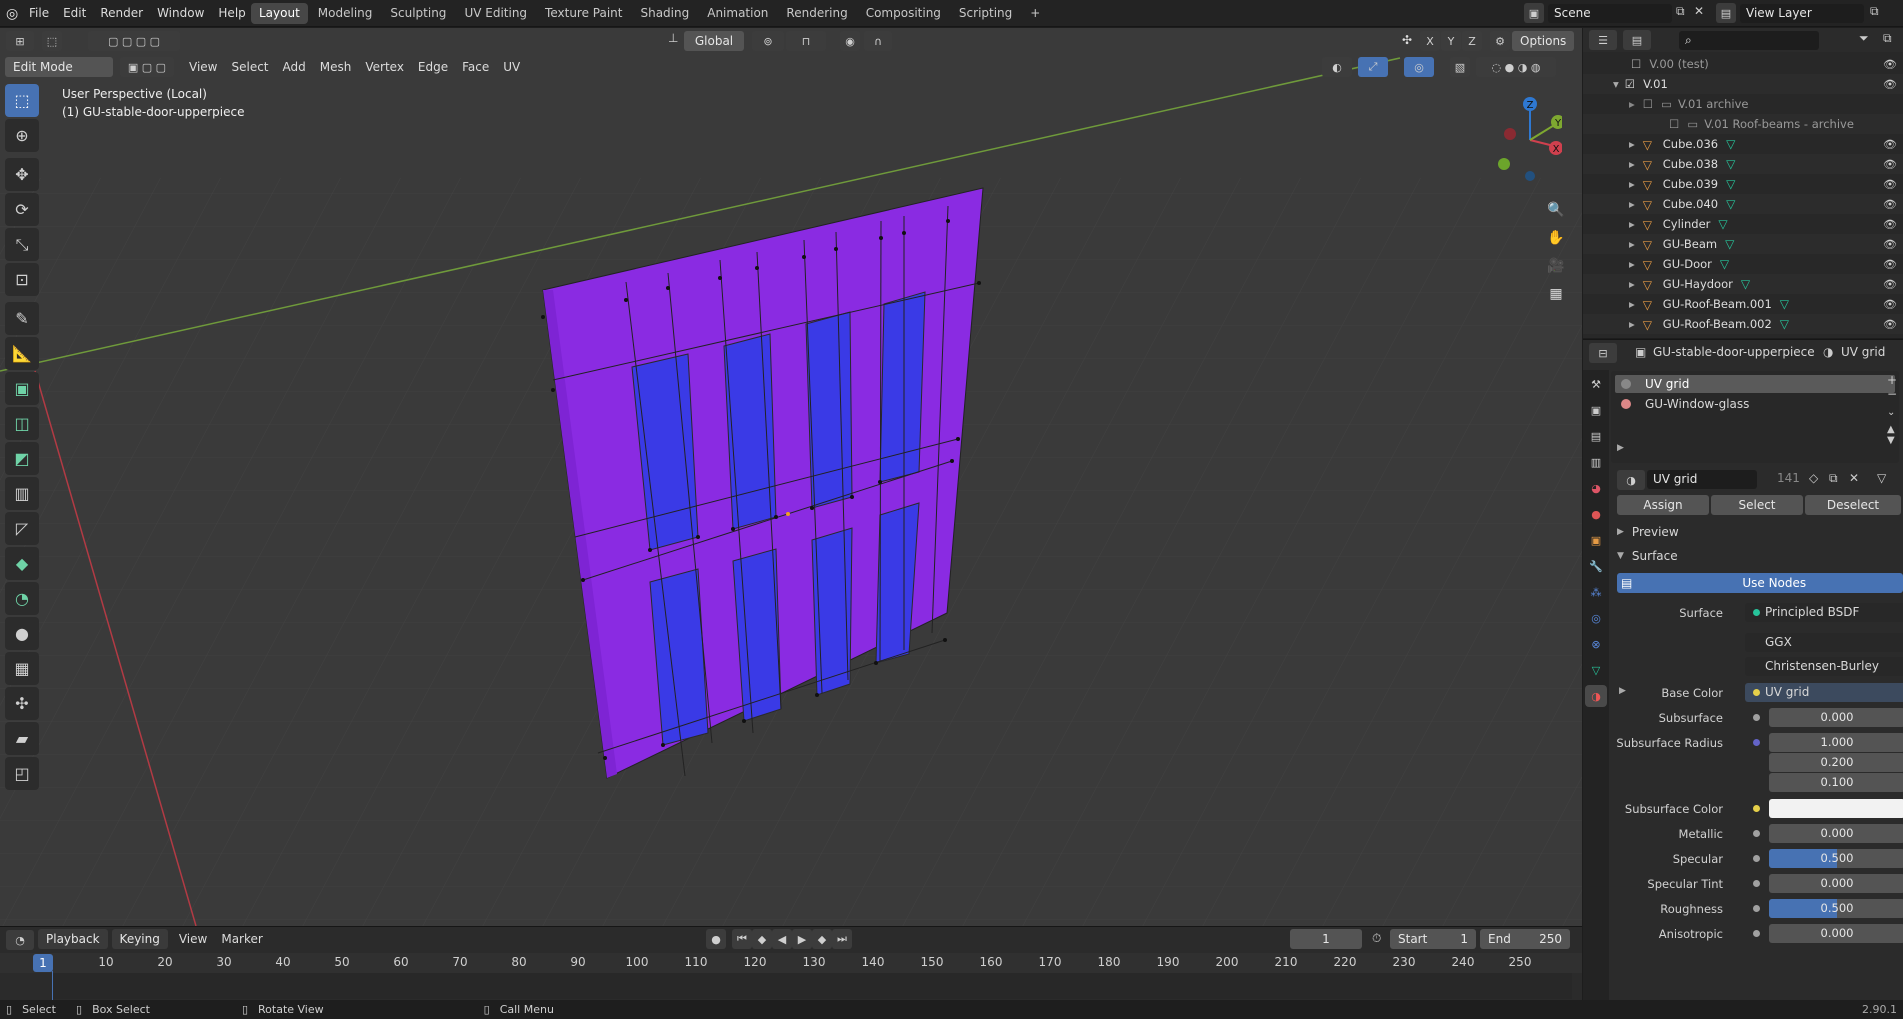  Describe the element at coordinates (1743, 164) in the screenshot. I see `outliner-row: ▸ ▽ Cube.038 ▽ 👁` at that location.